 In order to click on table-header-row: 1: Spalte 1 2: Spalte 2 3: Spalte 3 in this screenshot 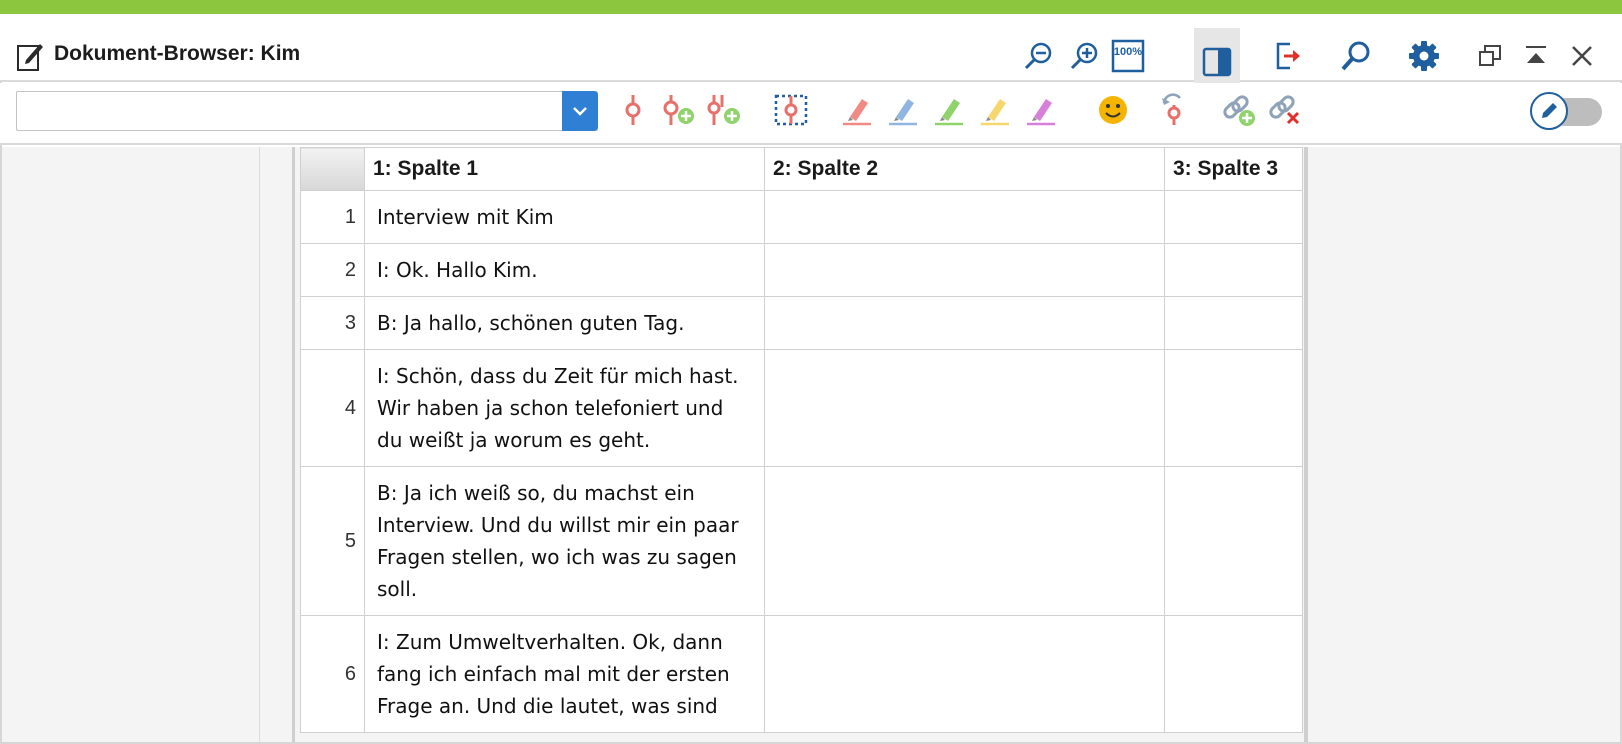, I will do `click(801, 169)`.